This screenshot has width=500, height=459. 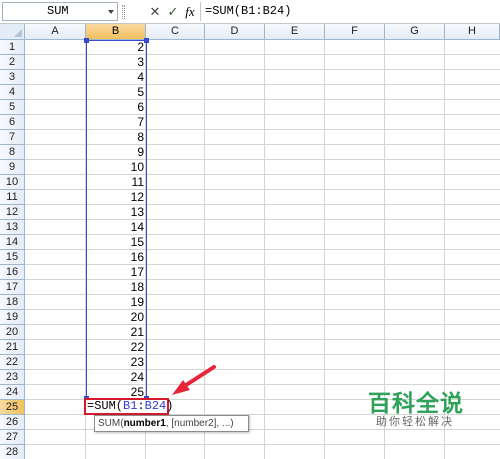 What do you see at coordinates (12, 347) in the screenshot?
I see `row-header-21: 21` at bounding box center [12, 347].